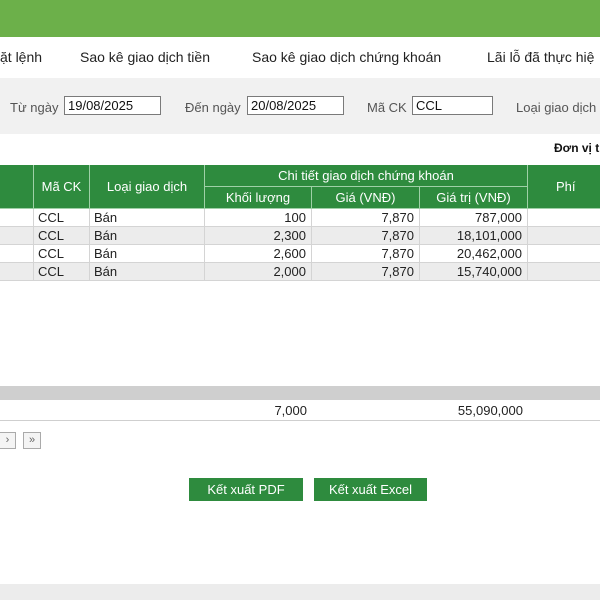  I want to click on total-value: 55,090,000, so click(490, 410).